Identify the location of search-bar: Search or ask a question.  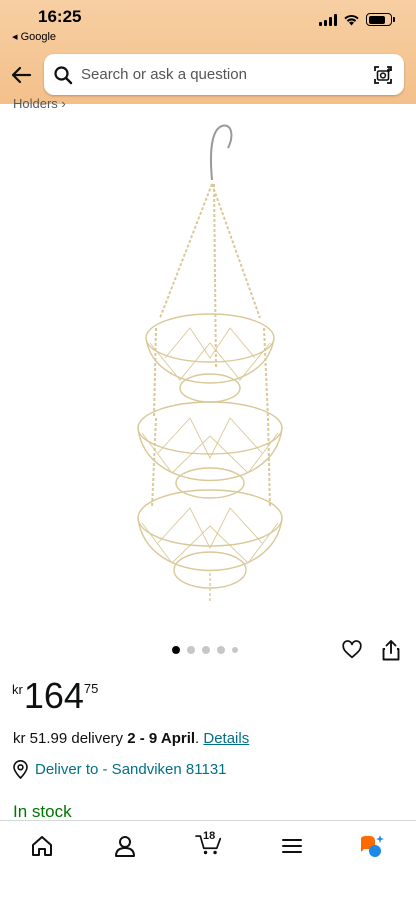
(224, 74).